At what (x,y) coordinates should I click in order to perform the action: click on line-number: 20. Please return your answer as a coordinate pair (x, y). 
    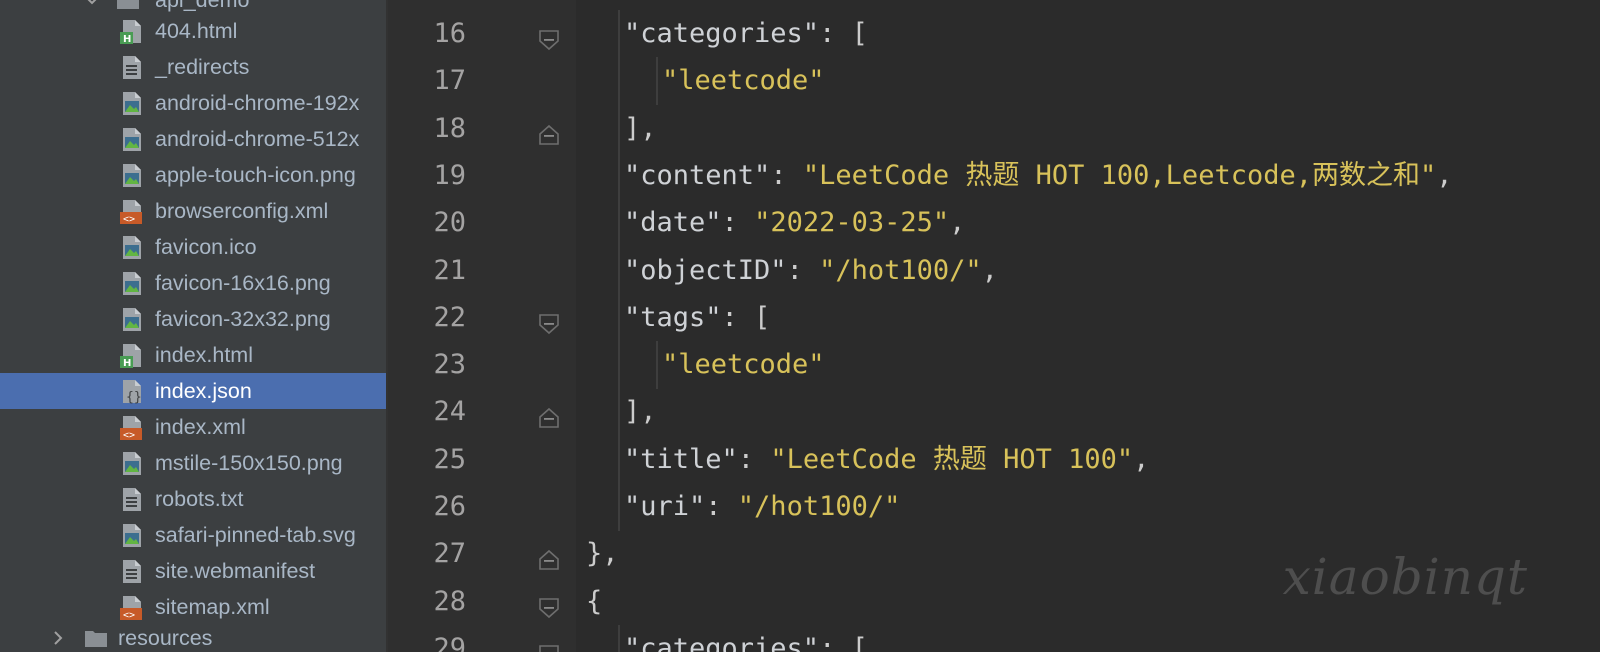
    Looking at the image, I should click on (449, 223).